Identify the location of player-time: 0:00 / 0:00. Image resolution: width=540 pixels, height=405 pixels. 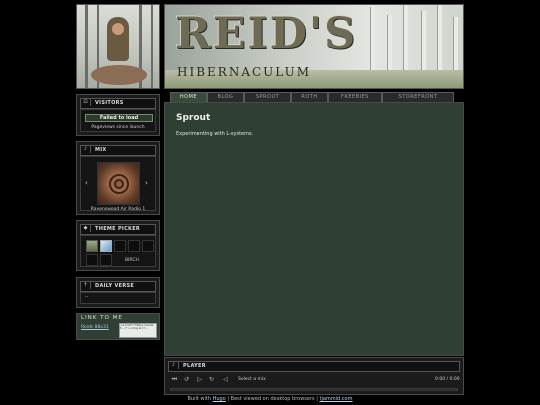
(447, 379).